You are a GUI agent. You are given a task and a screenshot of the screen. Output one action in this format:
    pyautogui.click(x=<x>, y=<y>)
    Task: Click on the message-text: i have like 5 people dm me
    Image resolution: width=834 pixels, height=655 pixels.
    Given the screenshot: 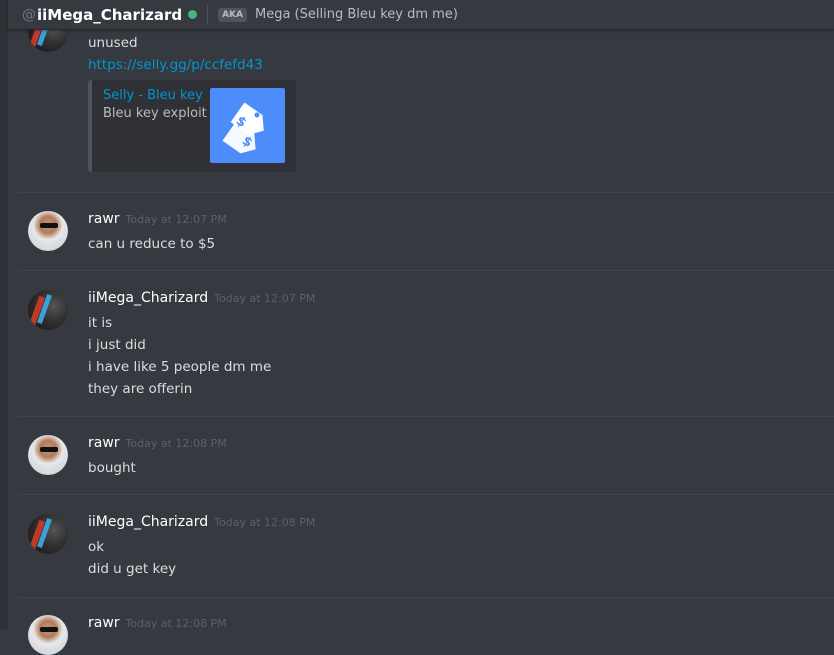 What is the action you would take?
    pyautogui.click(x=180, y=367)
    